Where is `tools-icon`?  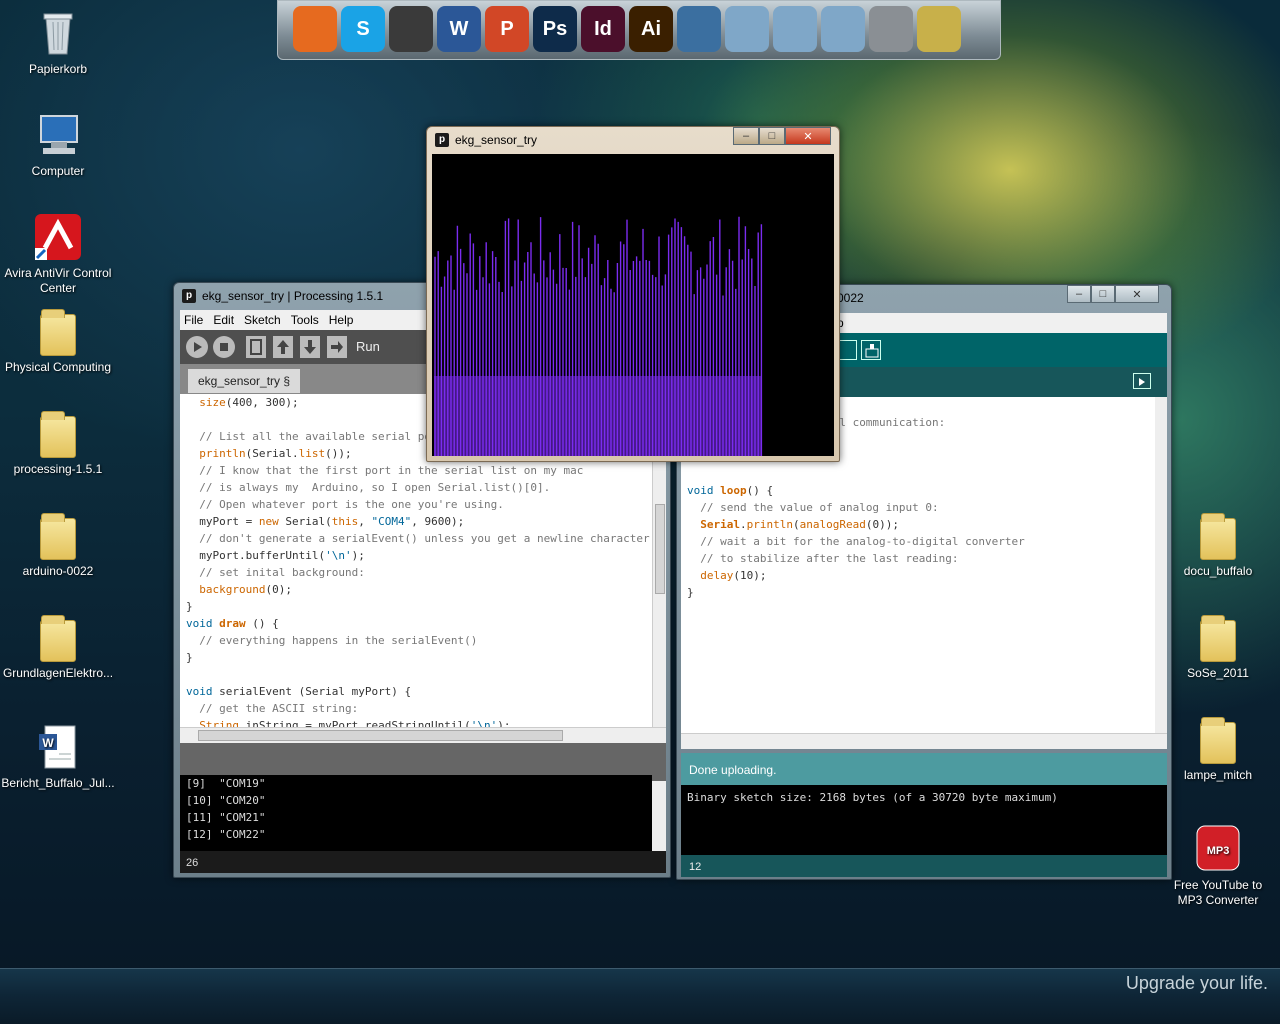
tools-icon is located at coordinates (891, 29).